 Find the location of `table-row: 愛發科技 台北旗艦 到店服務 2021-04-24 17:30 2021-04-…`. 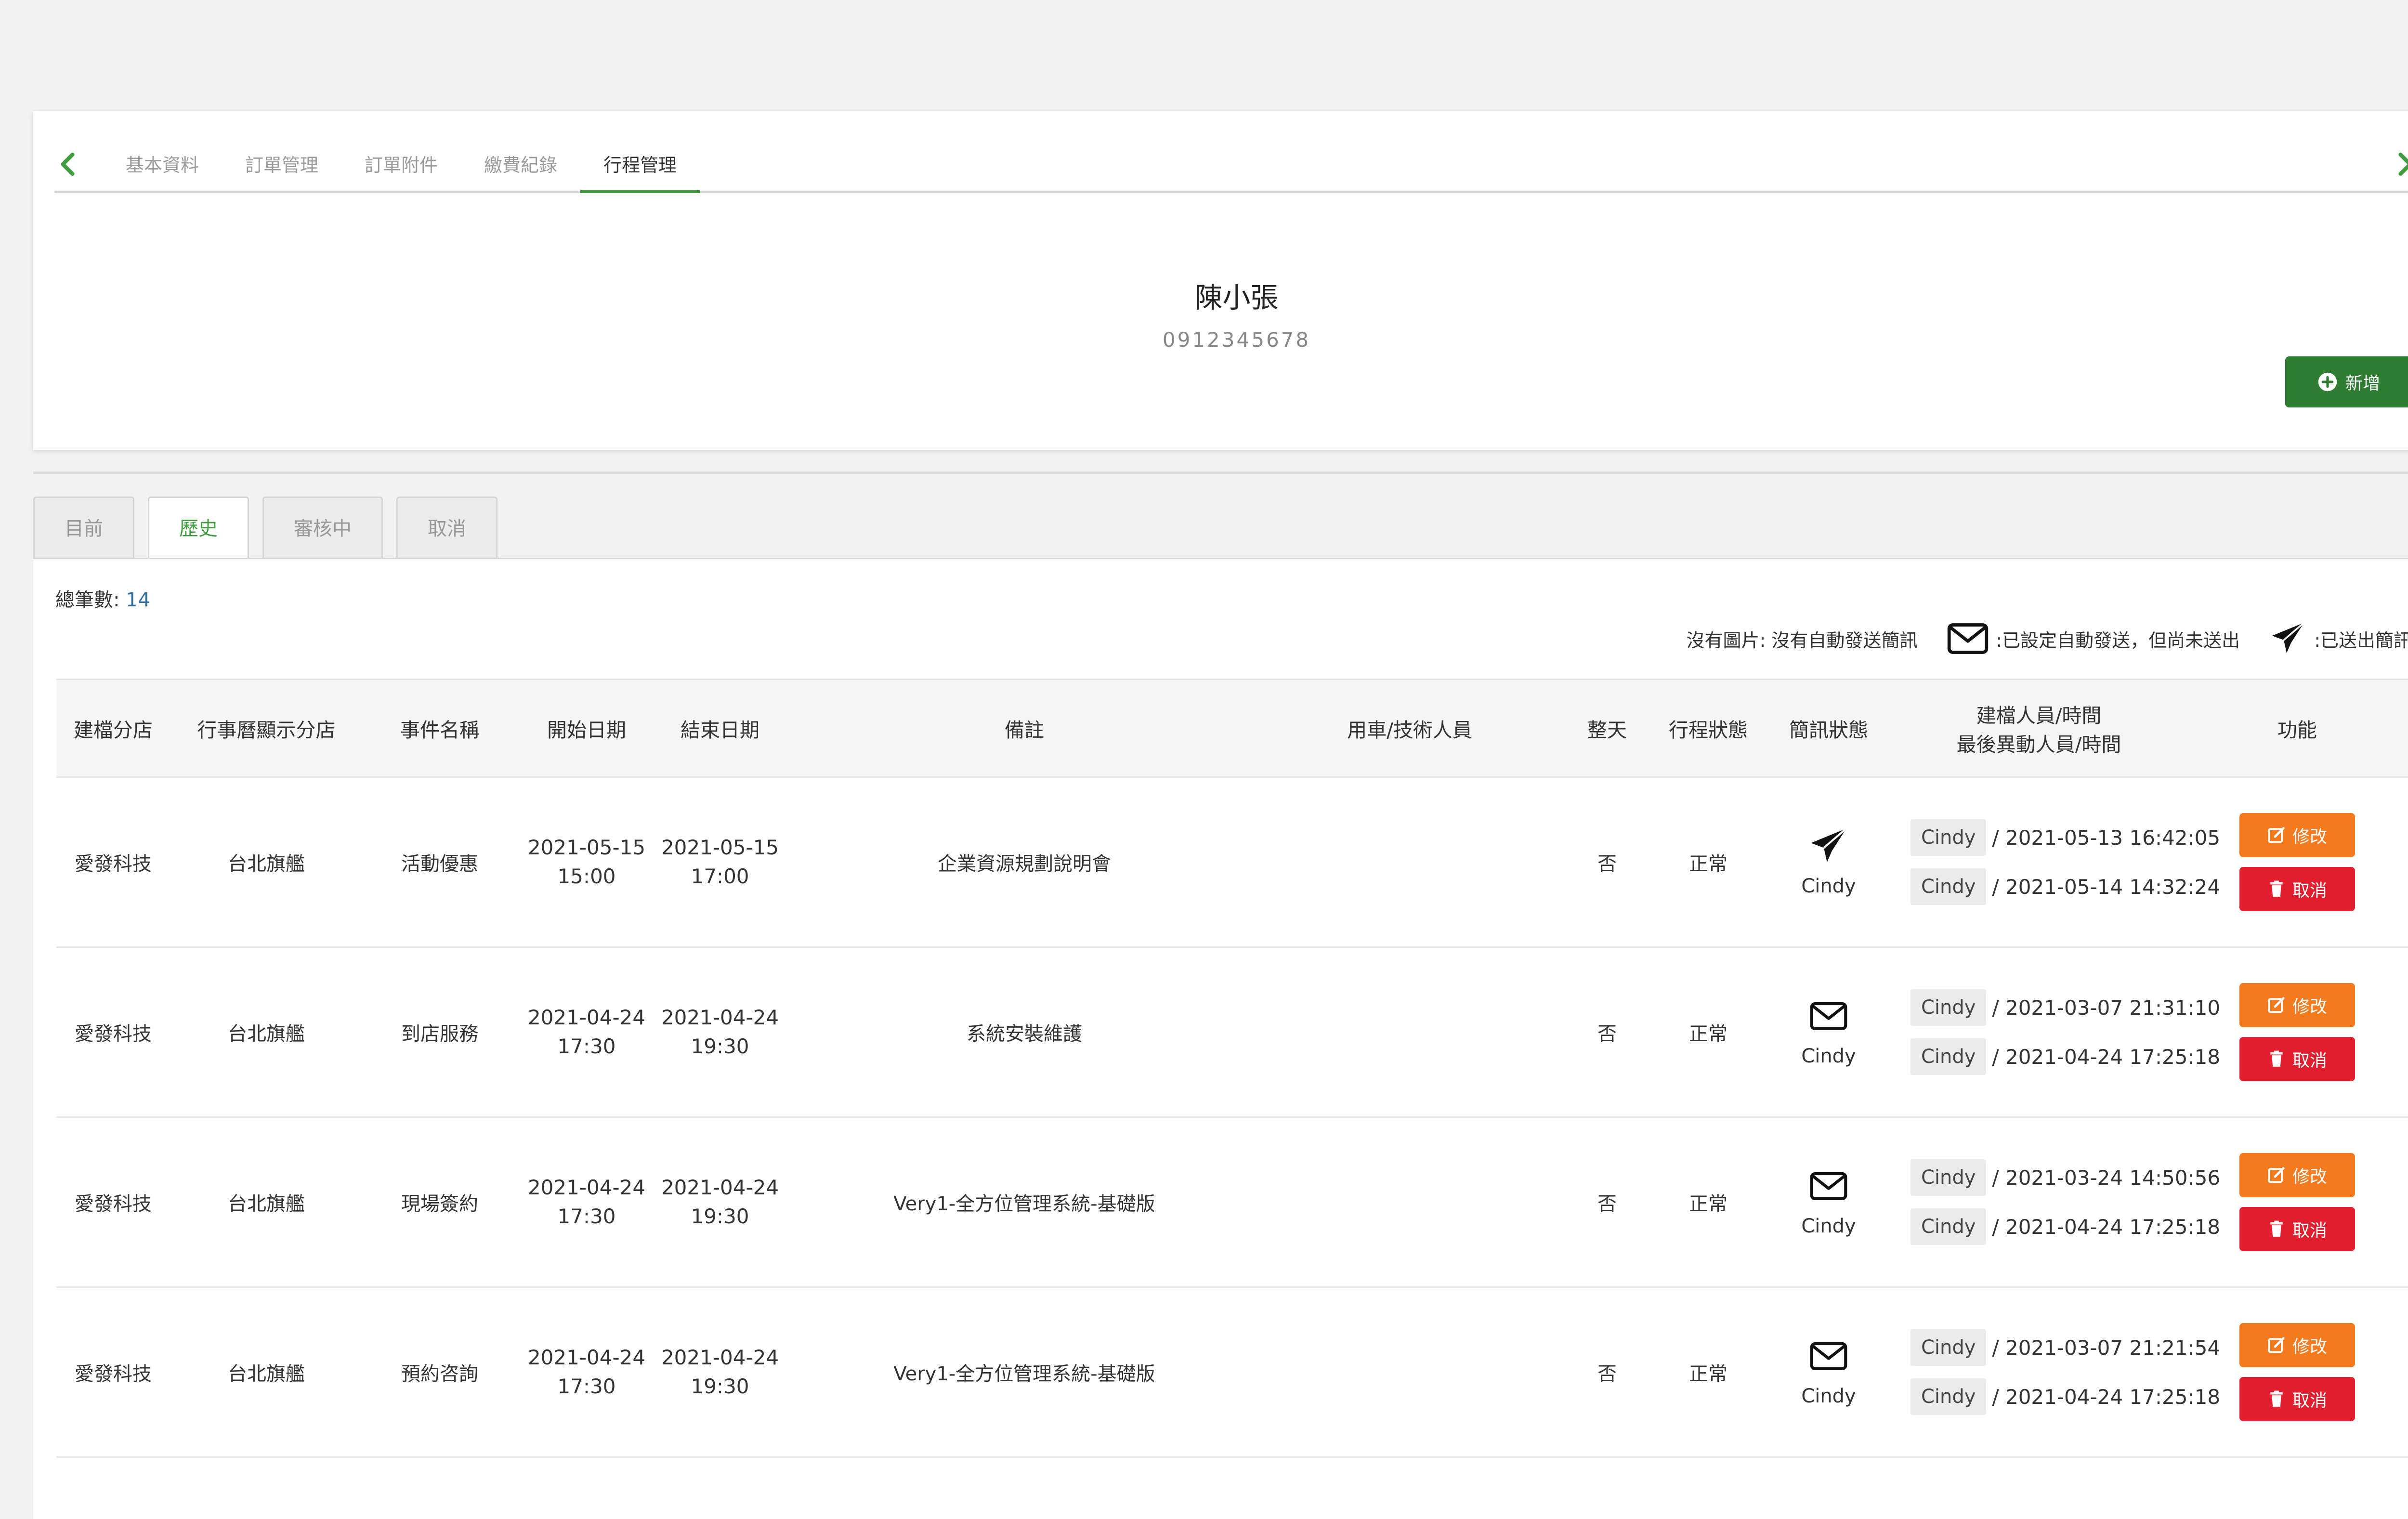

table-row: 愛發科技 台北旗艦 到店服務 2021-04-24 17:30 2021-04-… is located at coordinates (1232, 1032).